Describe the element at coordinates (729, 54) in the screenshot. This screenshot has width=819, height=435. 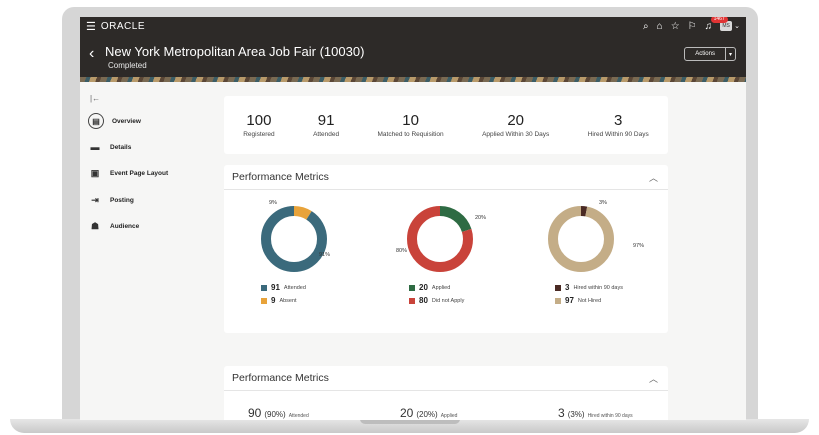
I see `chevron-down-icon: ▾` at that location.